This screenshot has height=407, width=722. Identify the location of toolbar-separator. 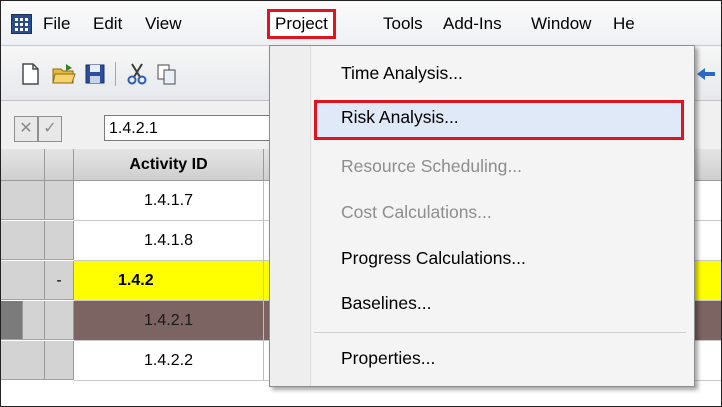
(115, 74).